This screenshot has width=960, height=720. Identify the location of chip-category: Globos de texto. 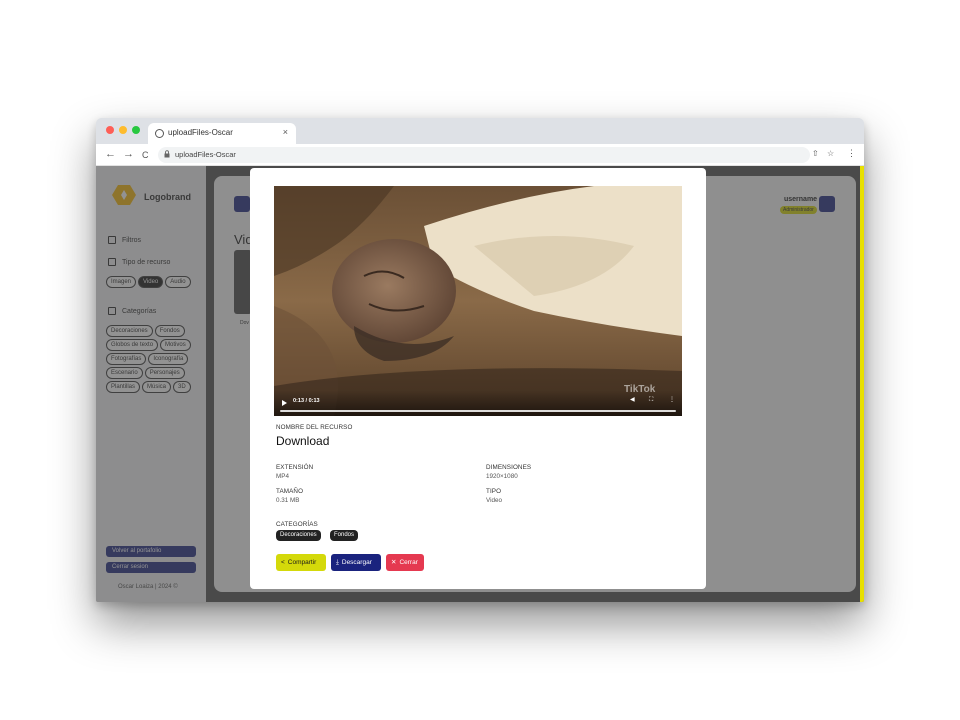
(132, 345).